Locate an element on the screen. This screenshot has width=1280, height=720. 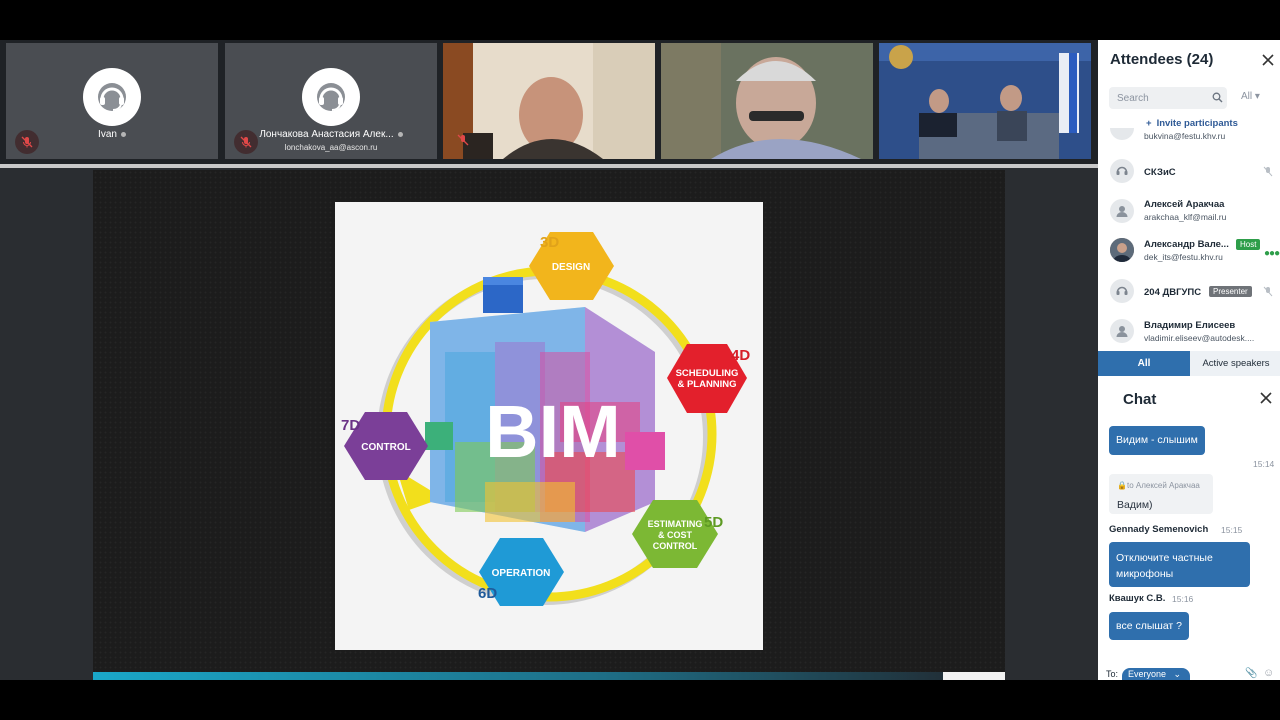
svg-text: DESIGN is located at coordinates (571, 267).